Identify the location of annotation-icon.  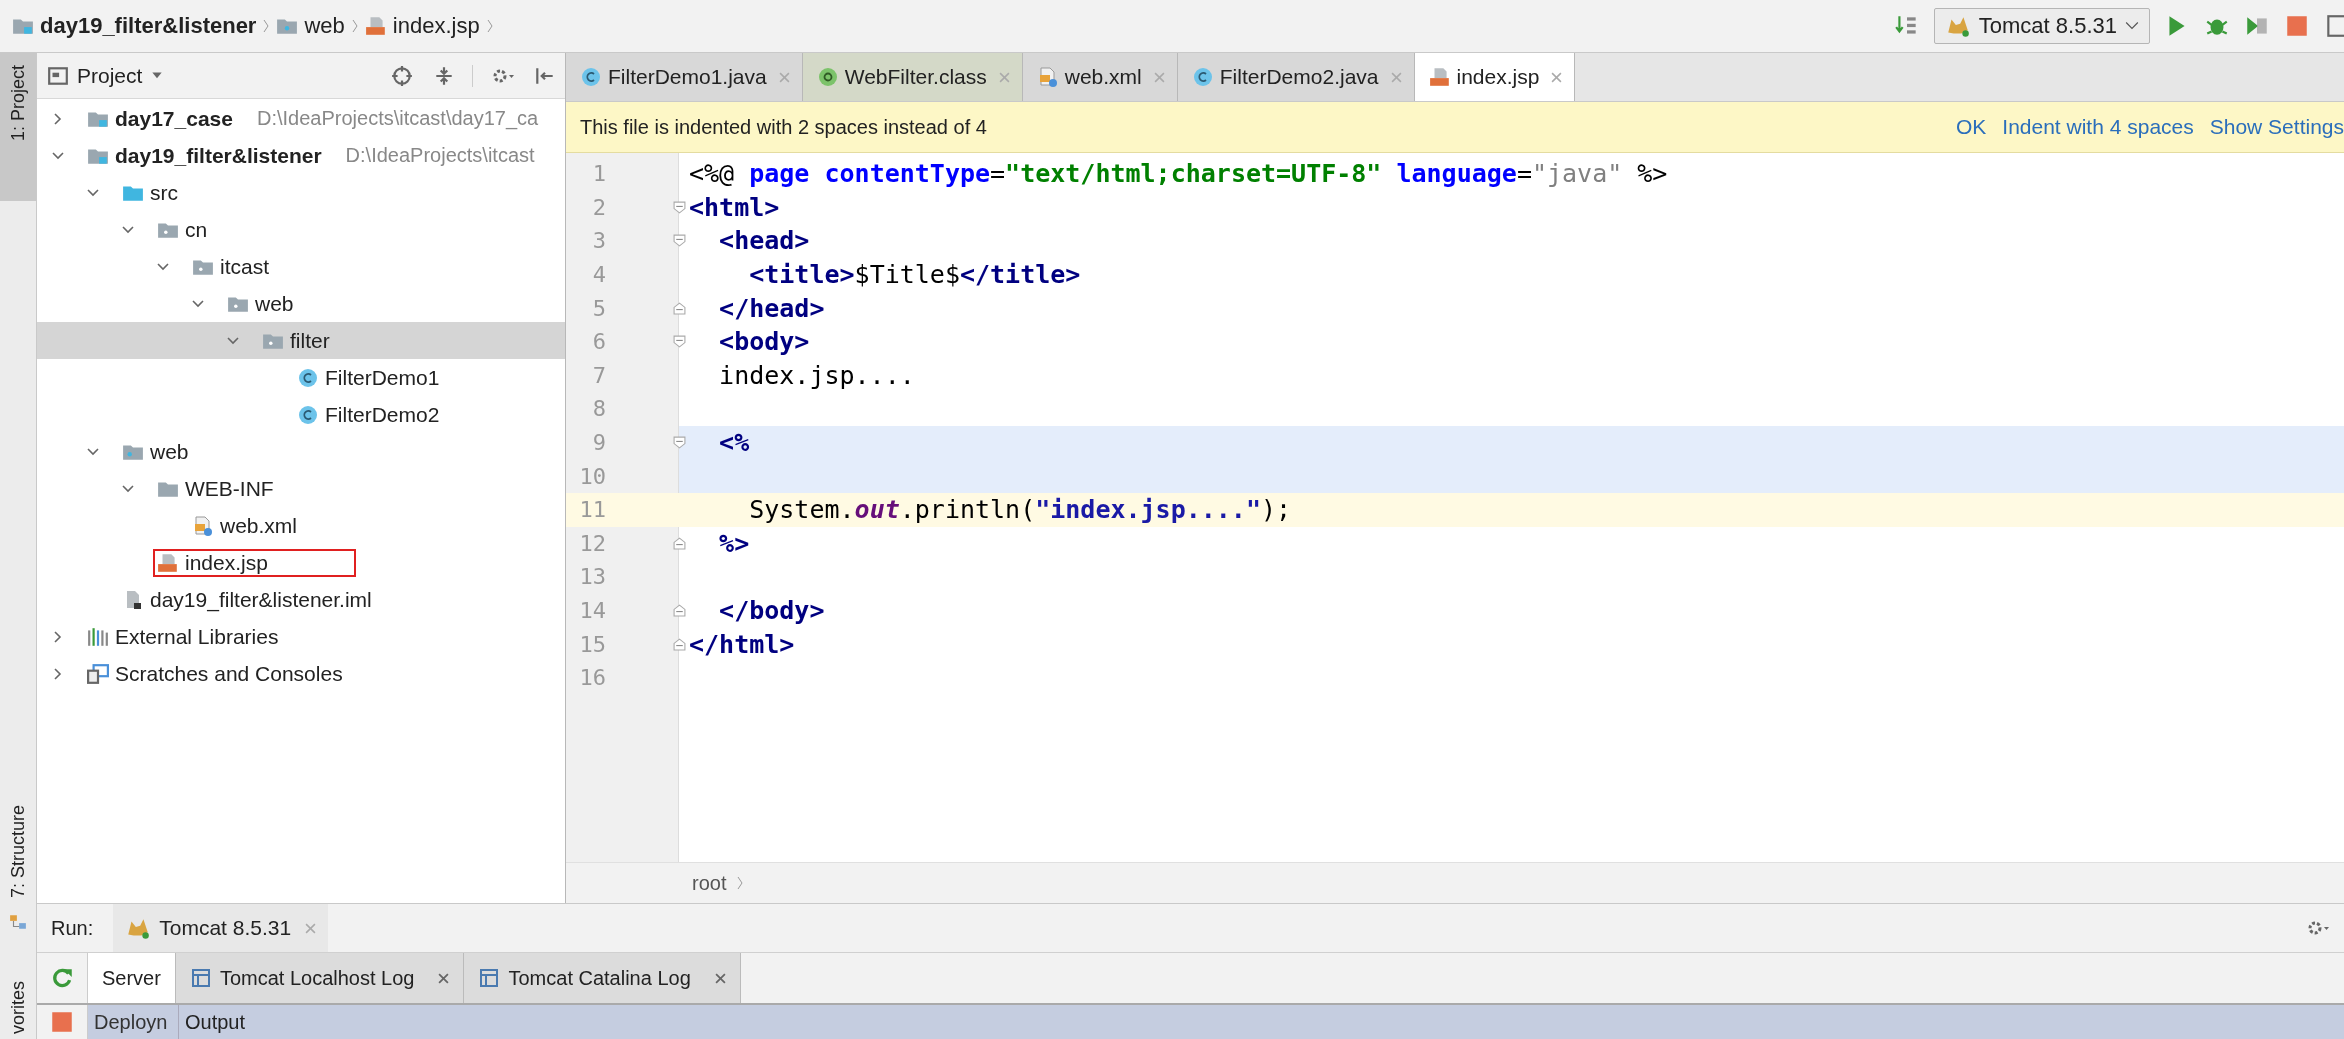
(827, 77).